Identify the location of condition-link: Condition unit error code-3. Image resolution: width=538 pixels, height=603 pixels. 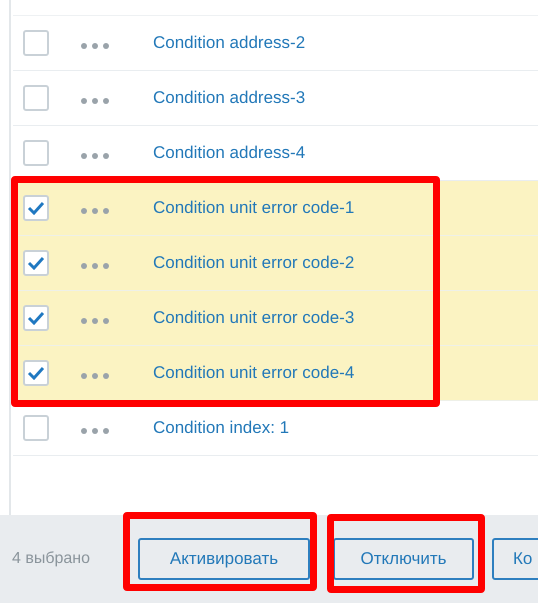
(253, 318).